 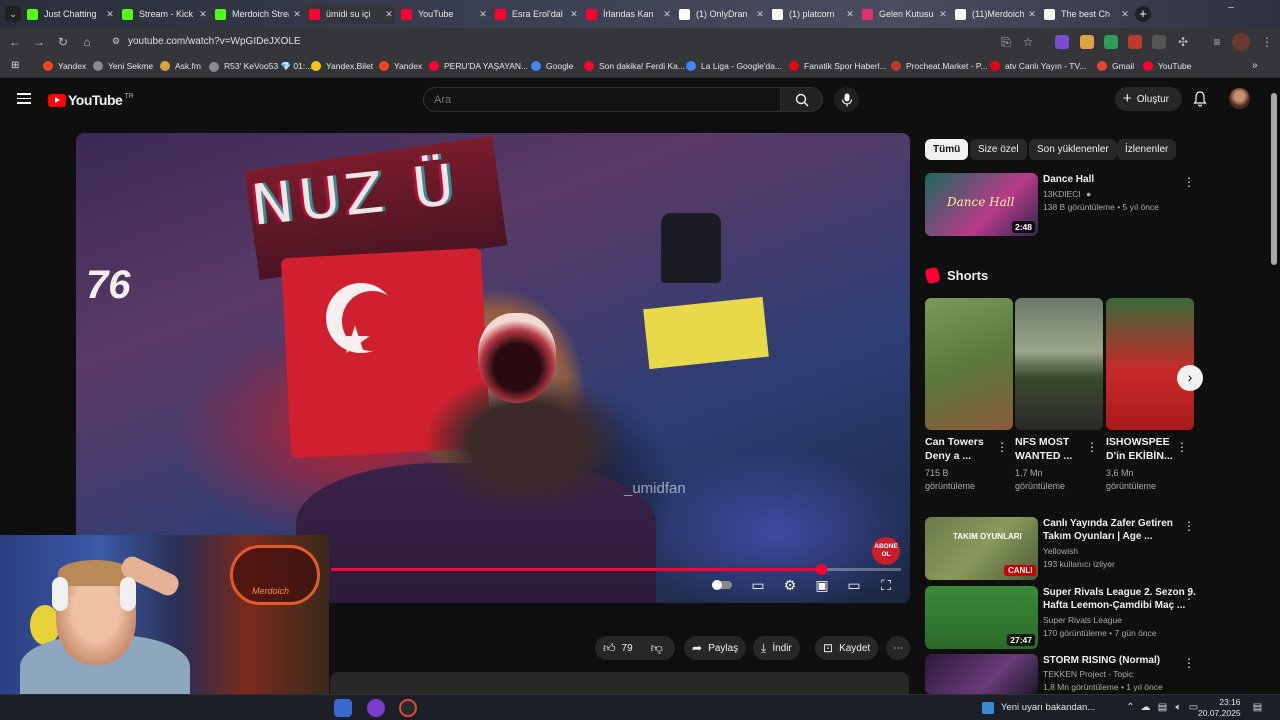 What do you see at coordinates (123, 66) in the screenshot?
I see `bookmark-item: Yeni Sekme` at bounding box center [123, 66].